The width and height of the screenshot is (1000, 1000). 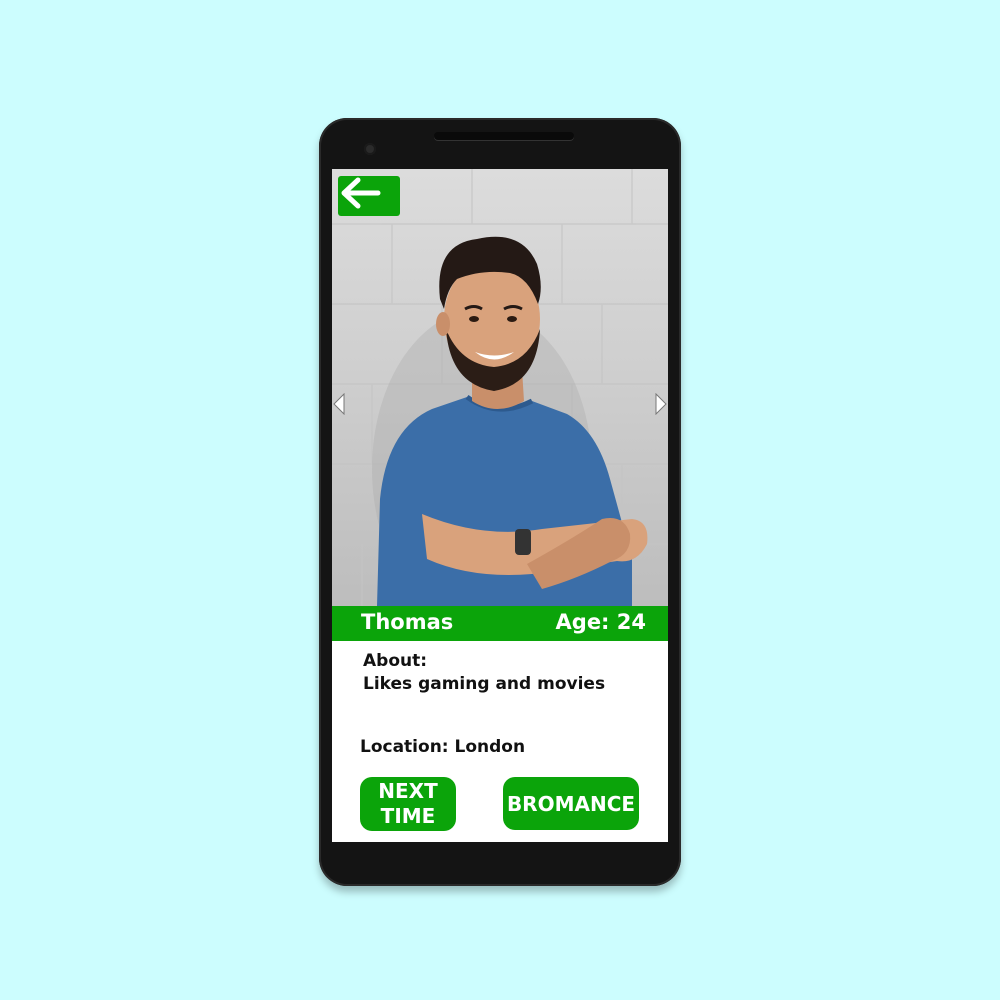 What do you see at coordinates (600, 622) in the screenshot?
I see `profile-age: Age: 24` at bounding box center [600, 622].